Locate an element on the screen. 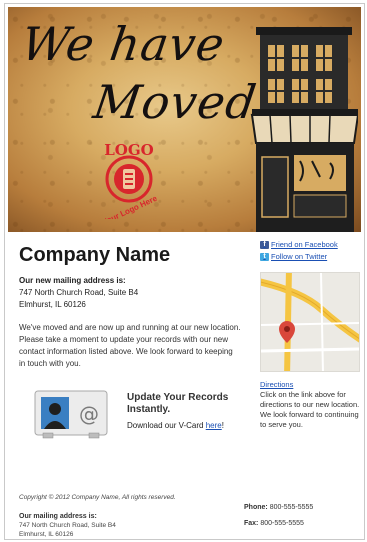 The image size is (367, 542). building-illustration is located at coordinates (302, 129).